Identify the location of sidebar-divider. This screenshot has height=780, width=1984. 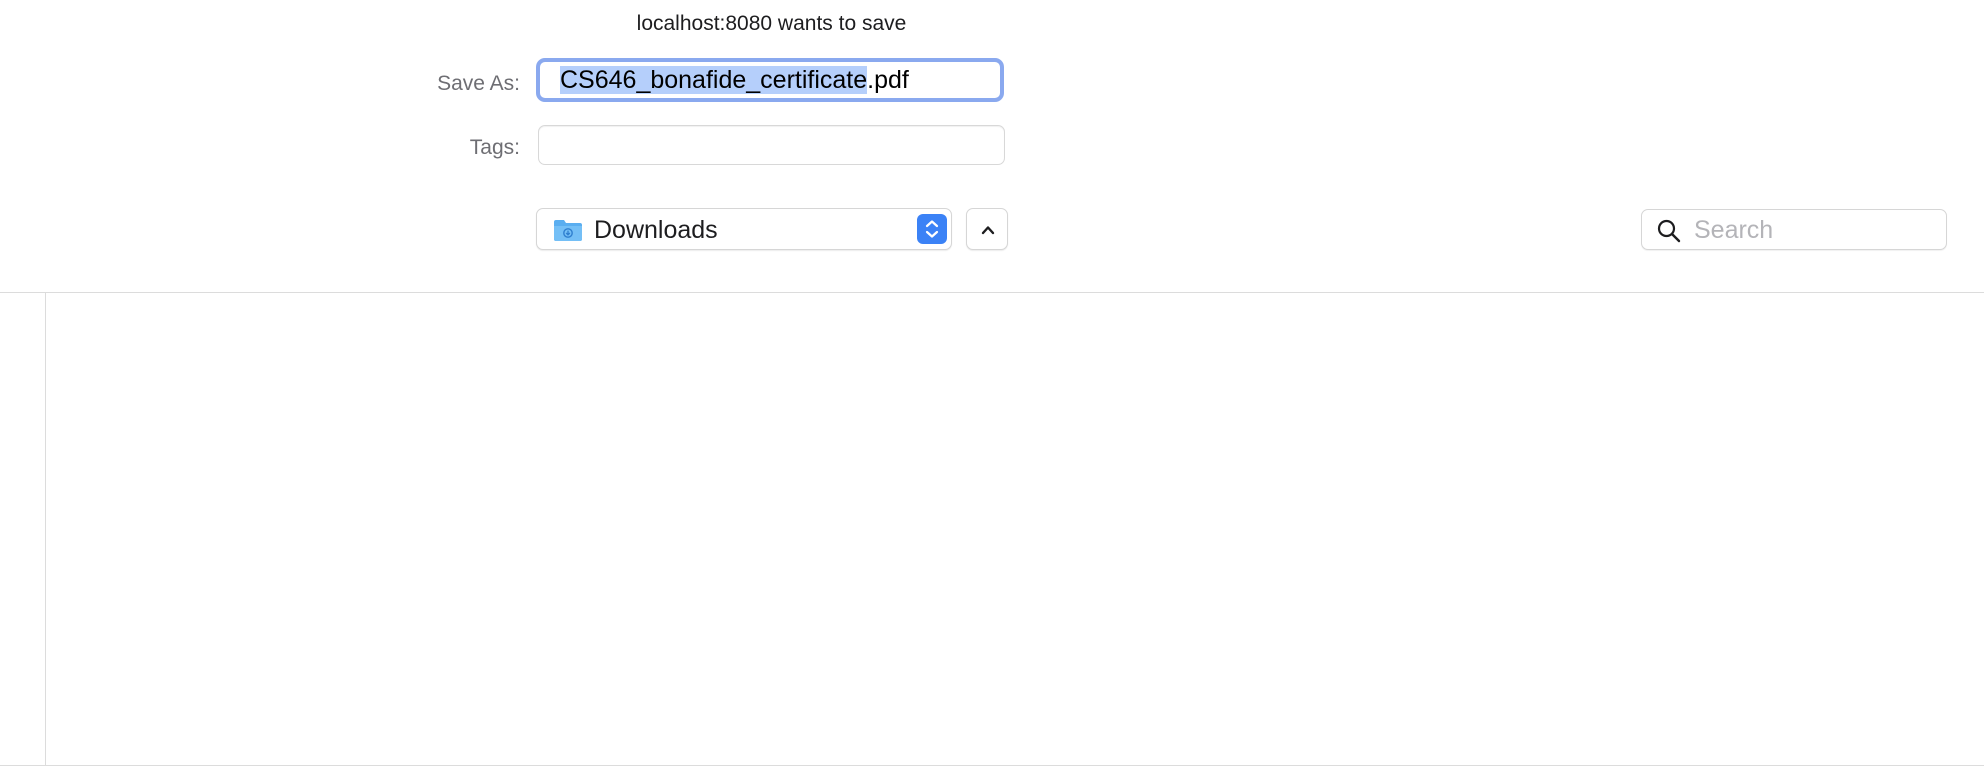
(45, 529).